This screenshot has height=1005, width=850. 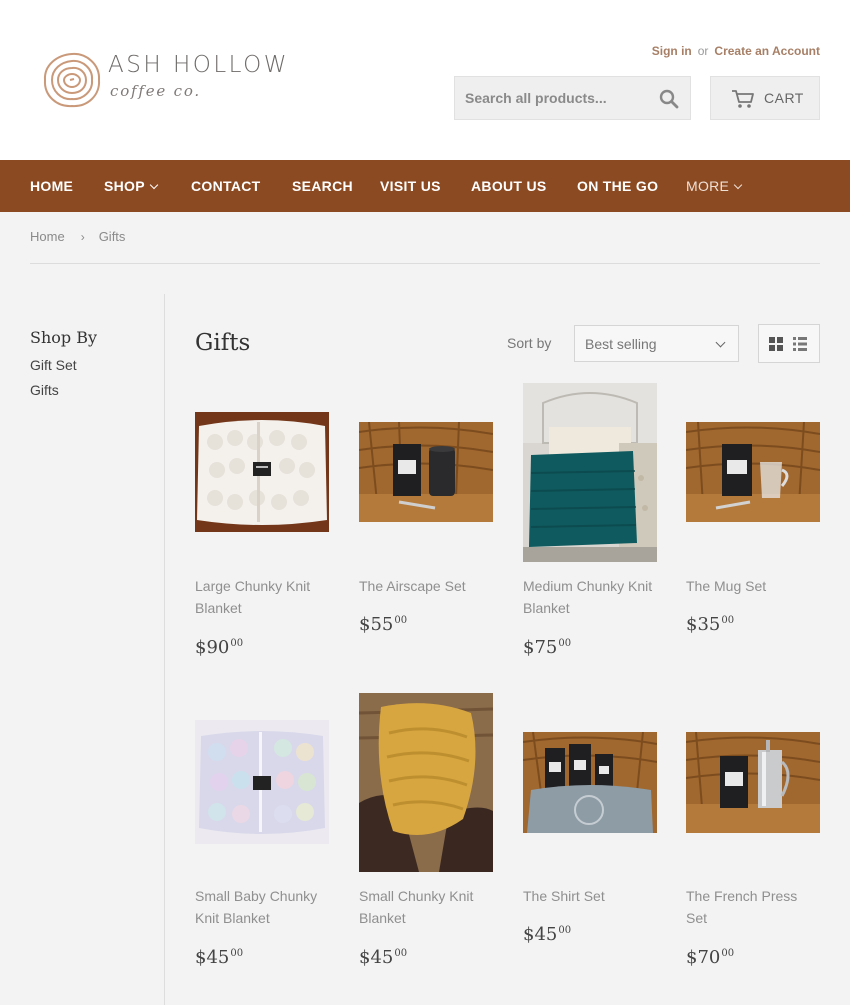 What do you see at coordinates (322, 186) in the screenshot?
I see `nav-search: SEARCH` at bounding box center [322, 186].